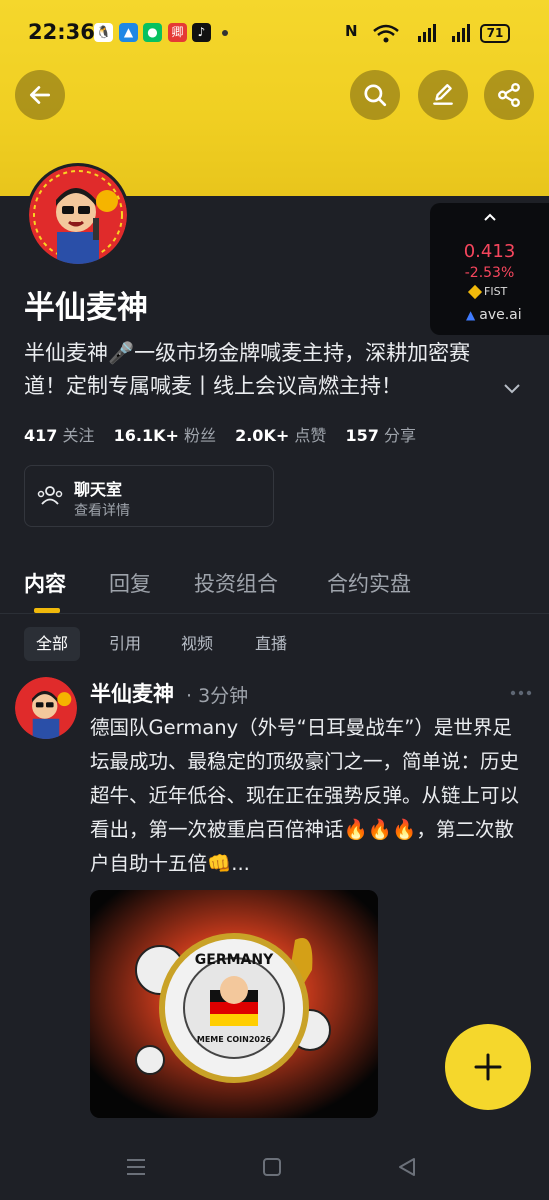  What do you see at coordinates (86, 308) in the screenshot?
I see `profile-name: 半仙麦神` at bounding box center [86, 308].